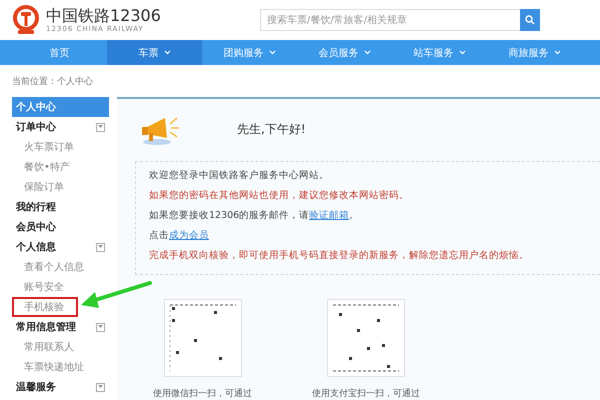 This screenshot has width=600, height=400. Describe the element at coordinates (239, 176) in the screenshot. I see `notice-text: 欢迎您登录中国铁路客户服务中心网站。` at that location.